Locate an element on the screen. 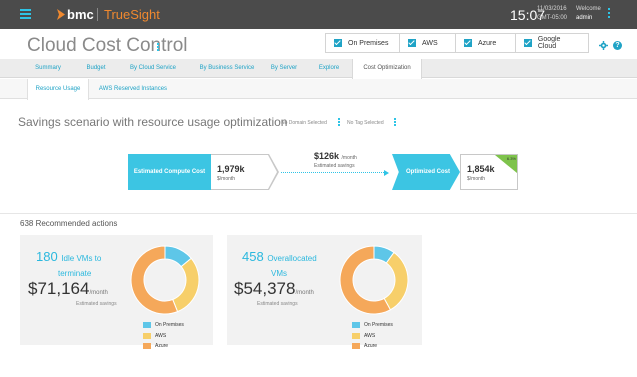 The image size is (637, 377). tab-aws-reserved-instances: AWS Reserved Instances is located at coordinates (133, 89).